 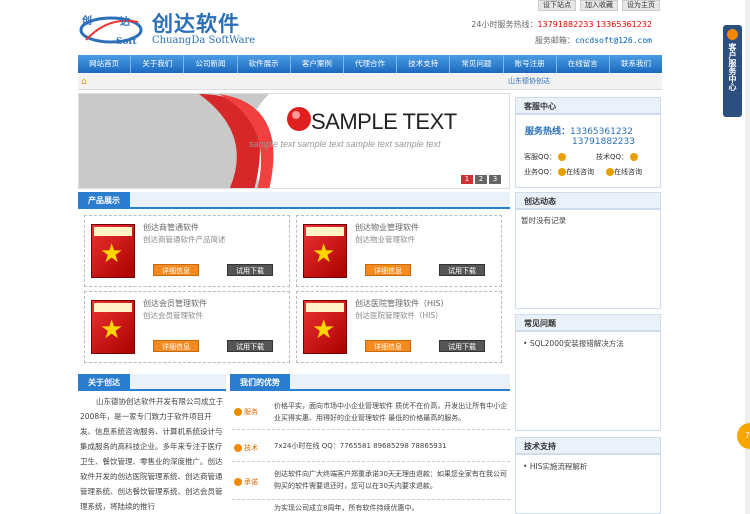 I want to click on faq-item: • SQL2000安装报错解决方法, so click(x=573, y=343).